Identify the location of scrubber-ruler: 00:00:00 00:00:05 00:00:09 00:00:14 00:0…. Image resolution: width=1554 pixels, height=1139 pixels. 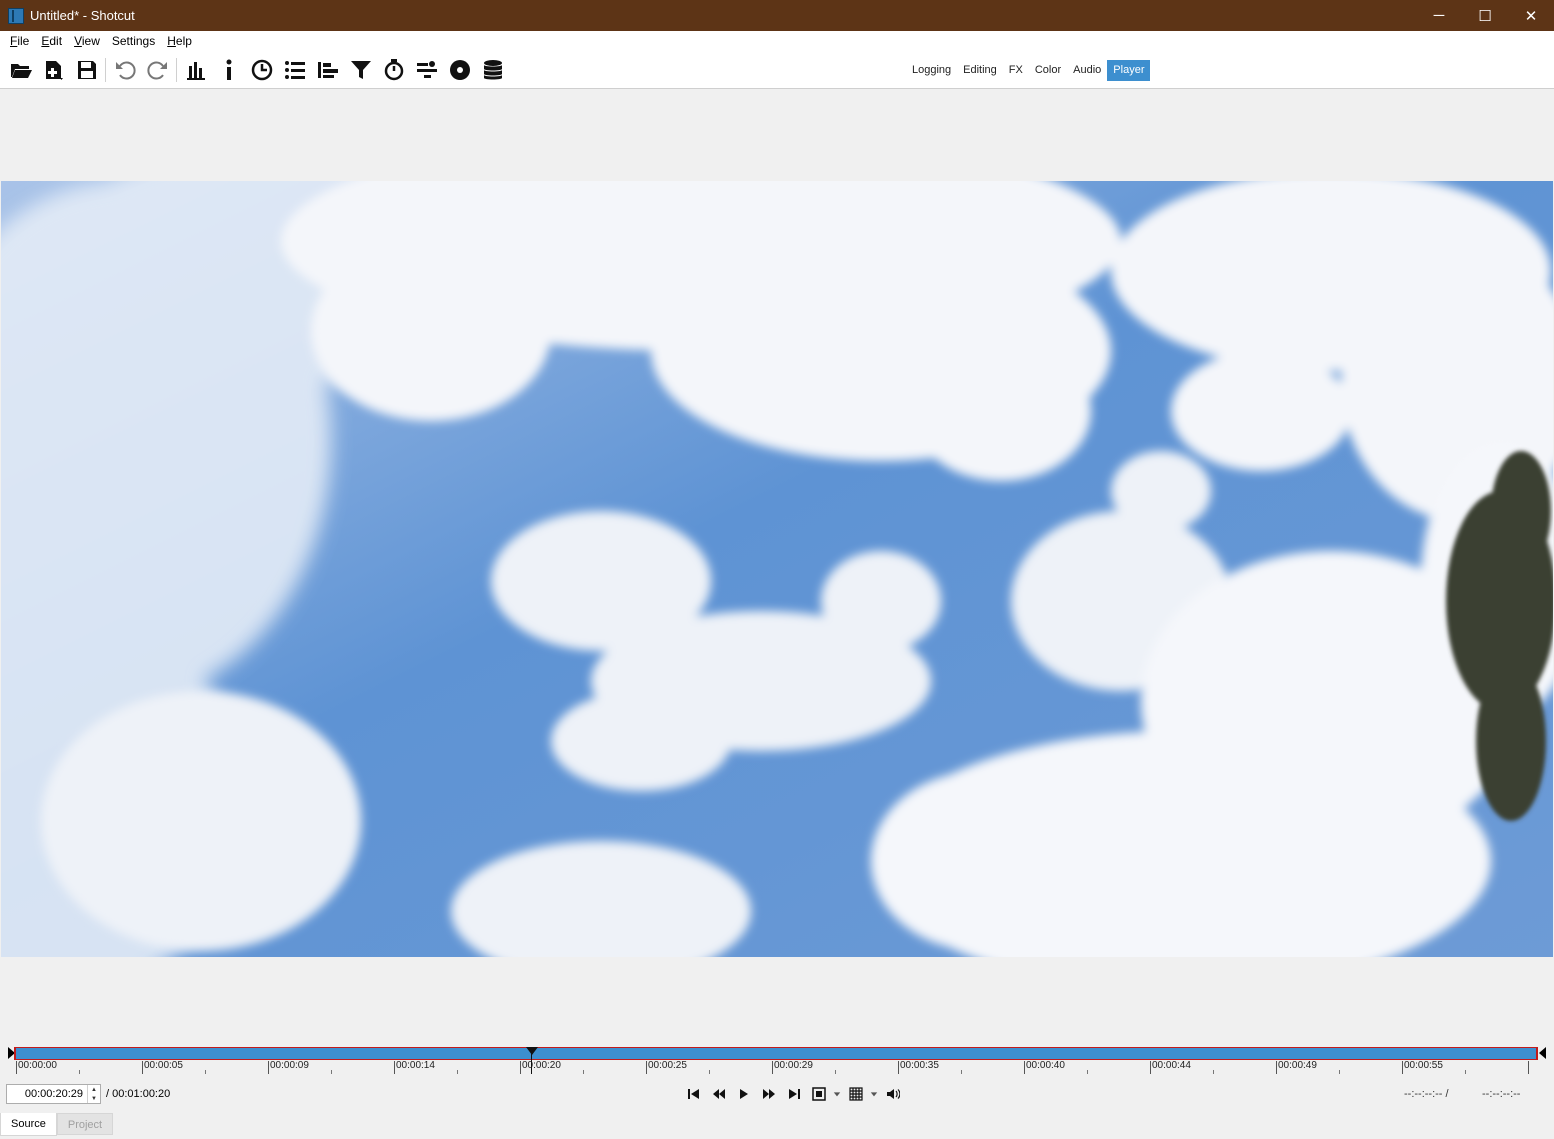
(777, 1067).